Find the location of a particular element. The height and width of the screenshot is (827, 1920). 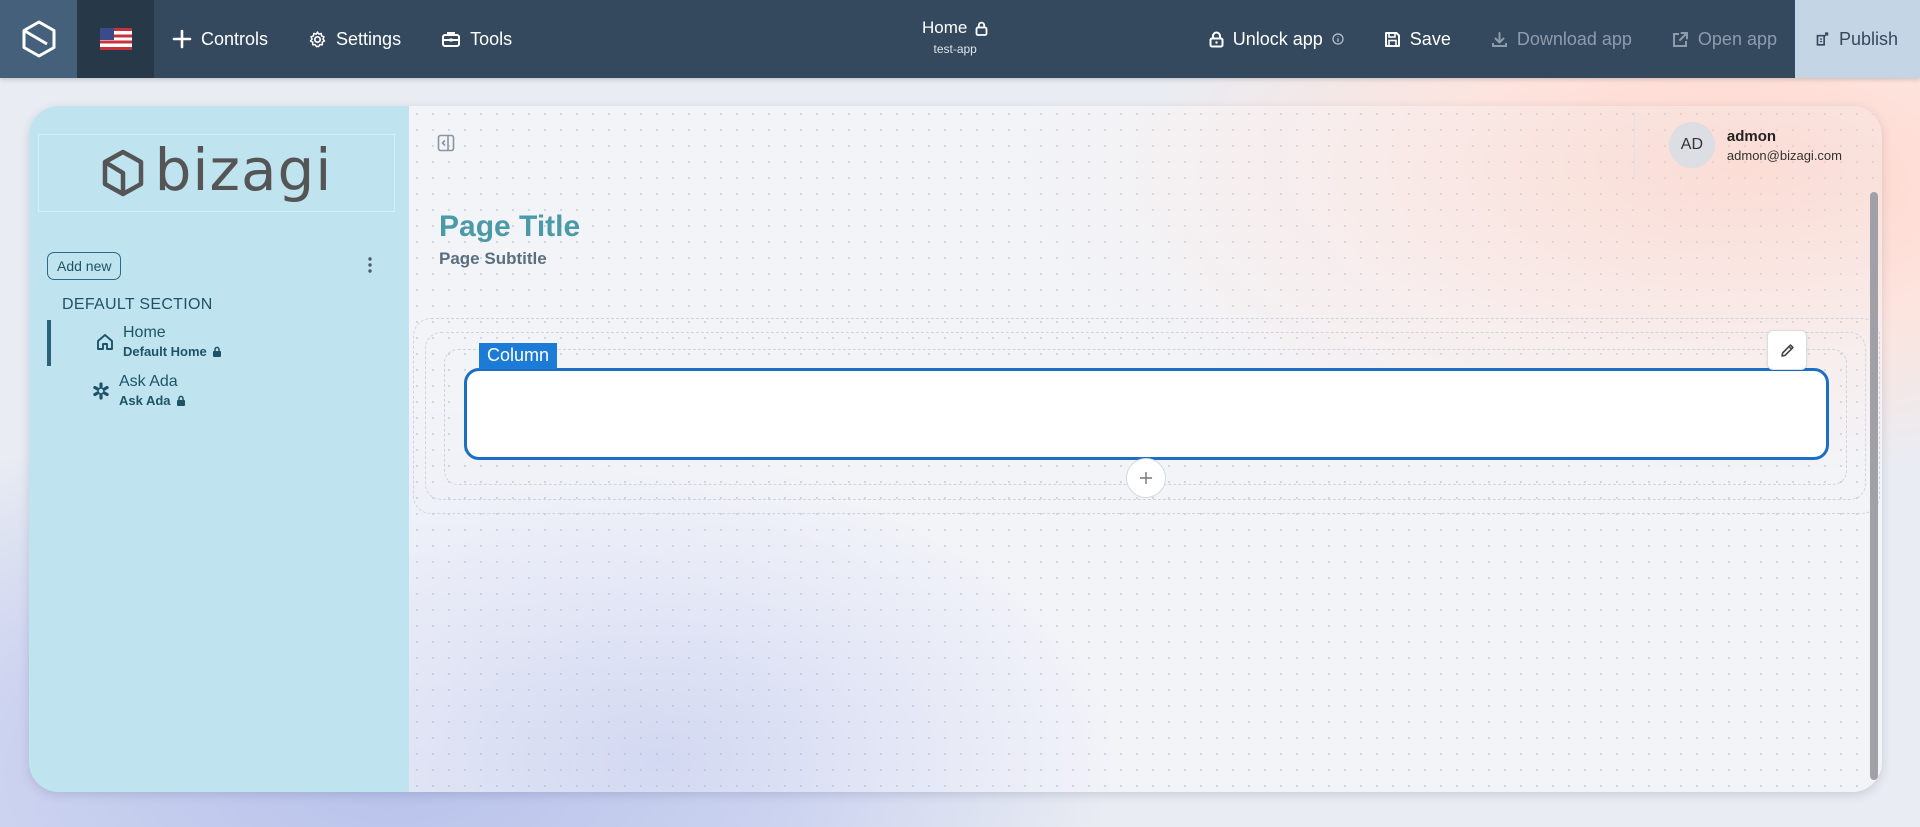

us-flag-icon is located at coordinates (115, 39).